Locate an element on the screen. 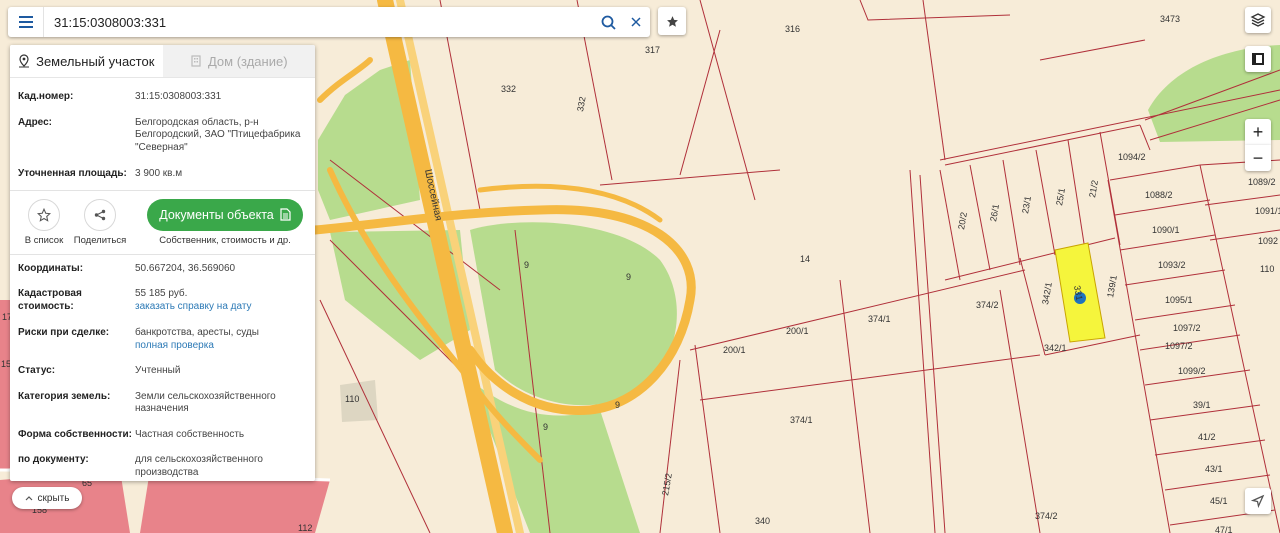 The height and width of the screenshot is (533, 1280). menu-icon is located at coordinates (25, 22).